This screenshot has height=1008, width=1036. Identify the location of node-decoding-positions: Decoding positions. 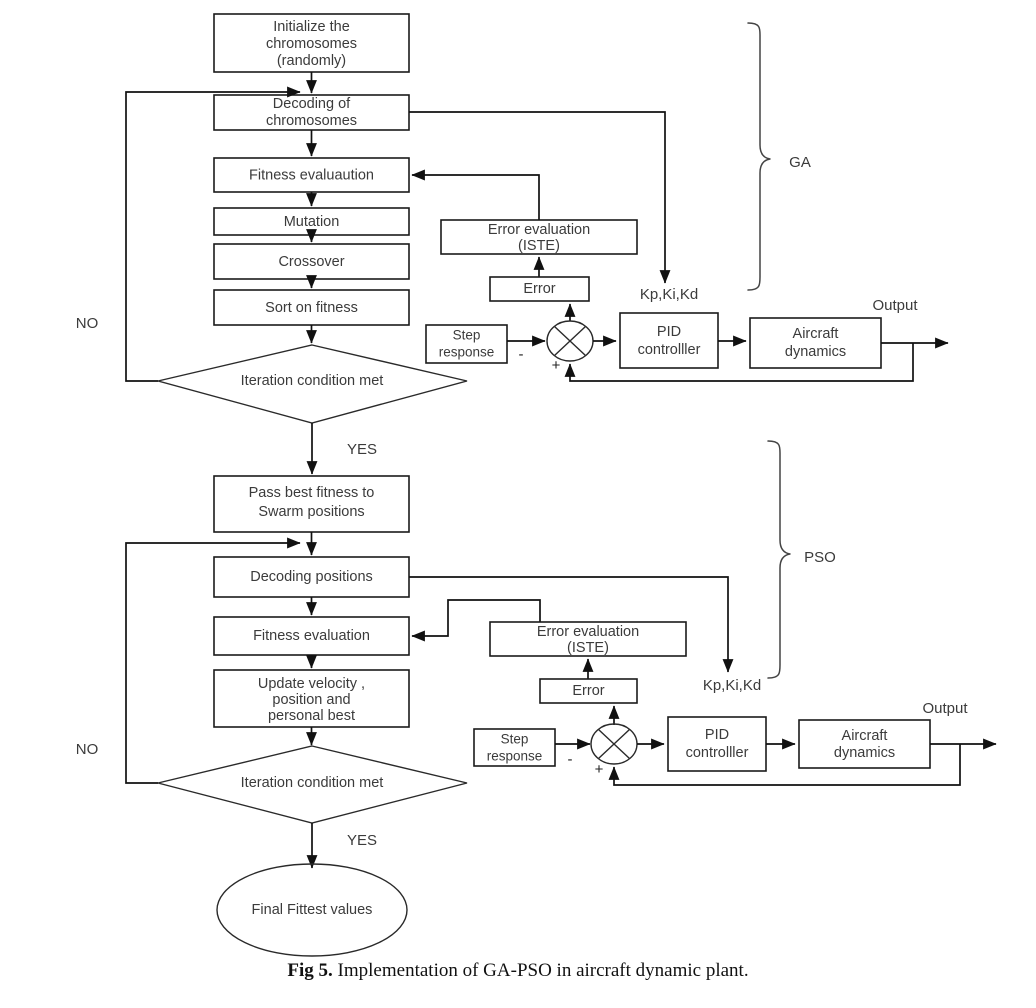
(311, 577).